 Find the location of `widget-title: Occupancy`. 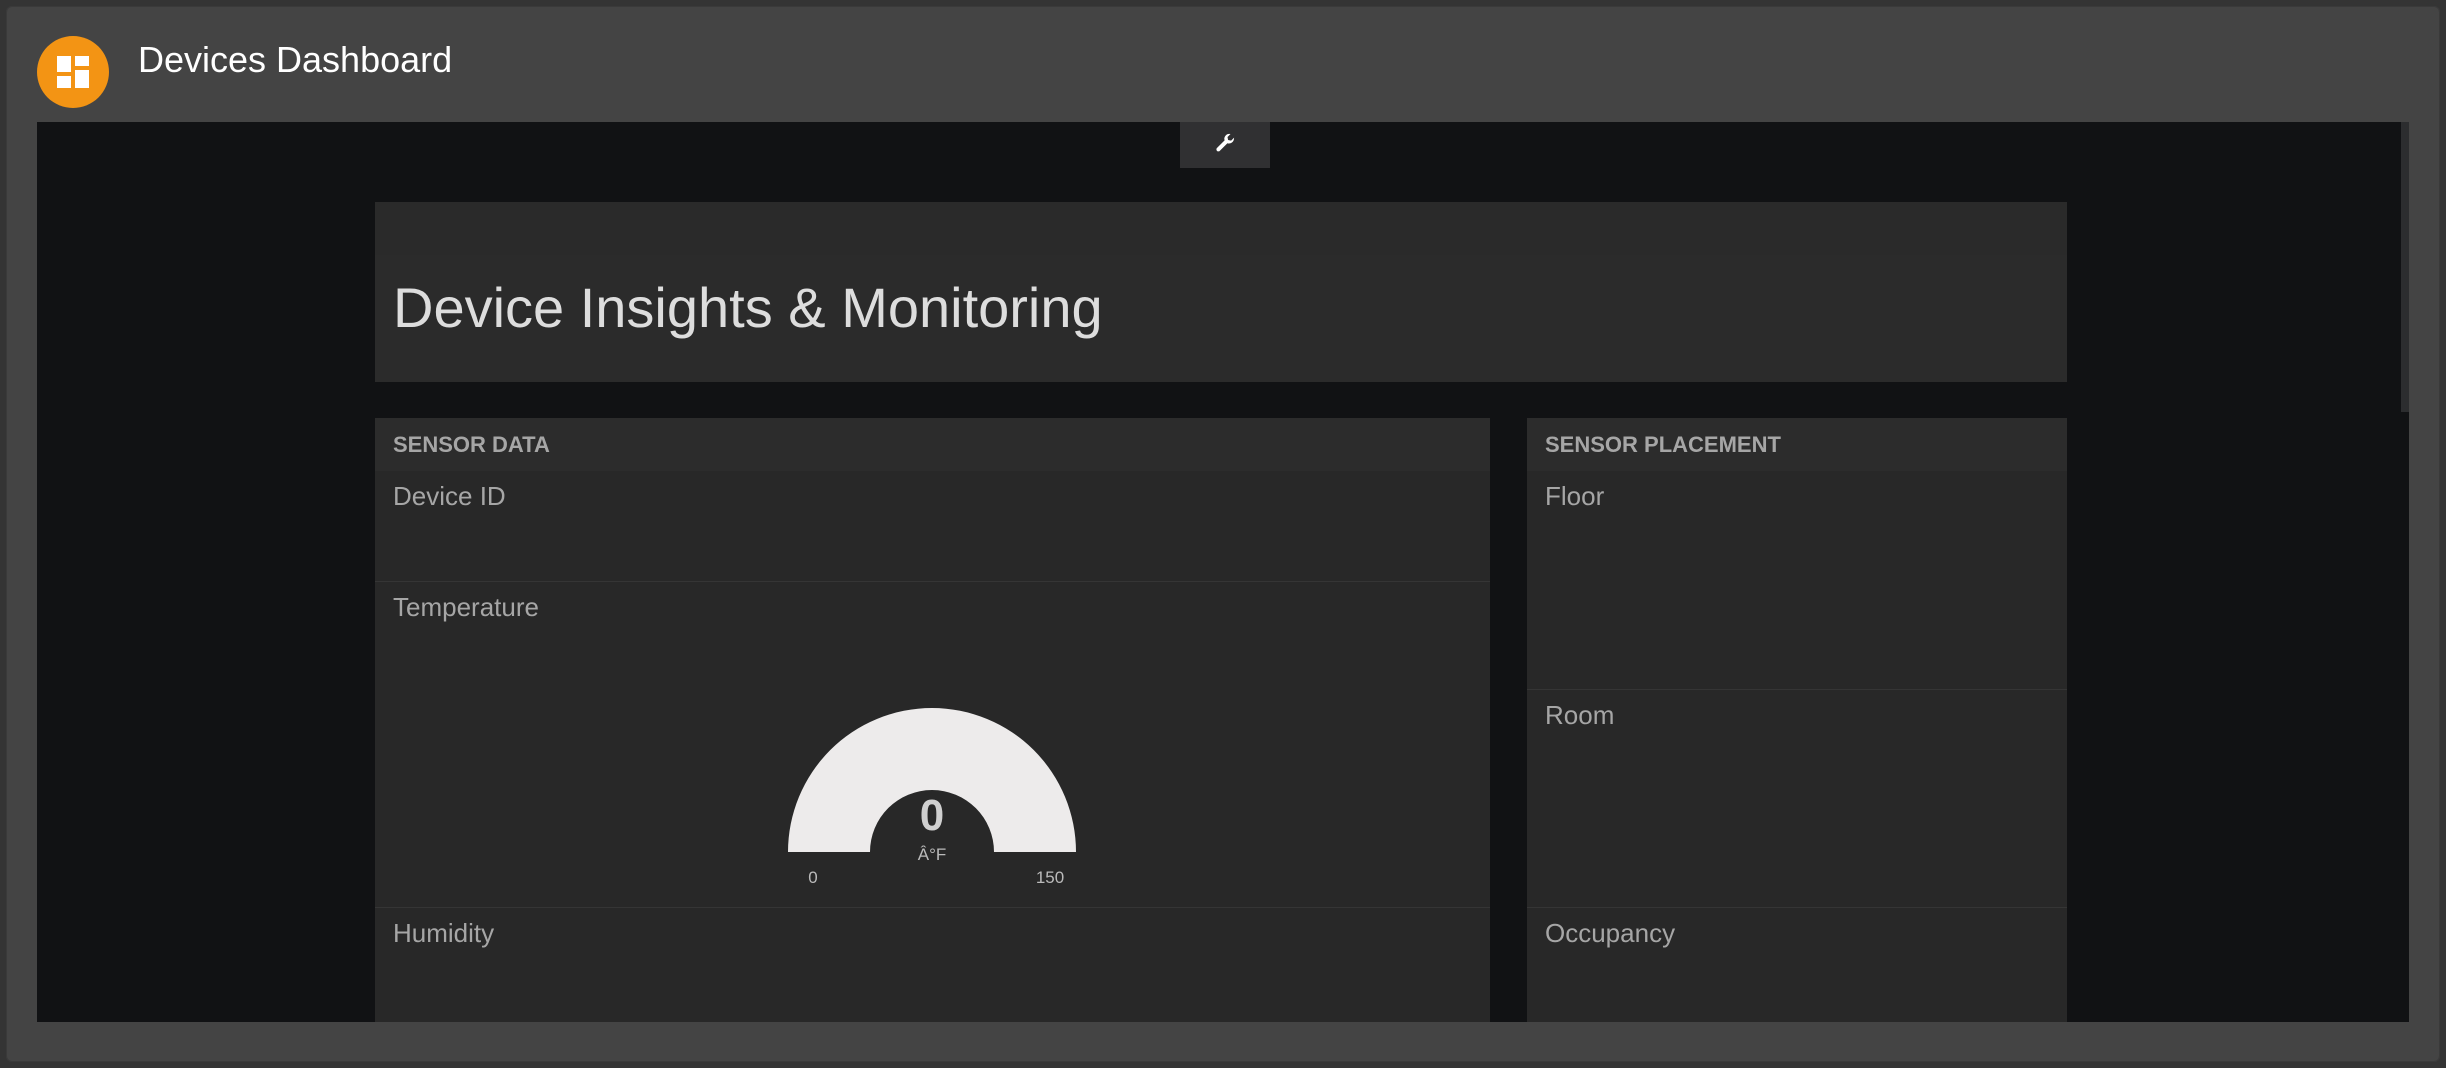

widget-title: Occupancy is located at coordinates (1610, 933).